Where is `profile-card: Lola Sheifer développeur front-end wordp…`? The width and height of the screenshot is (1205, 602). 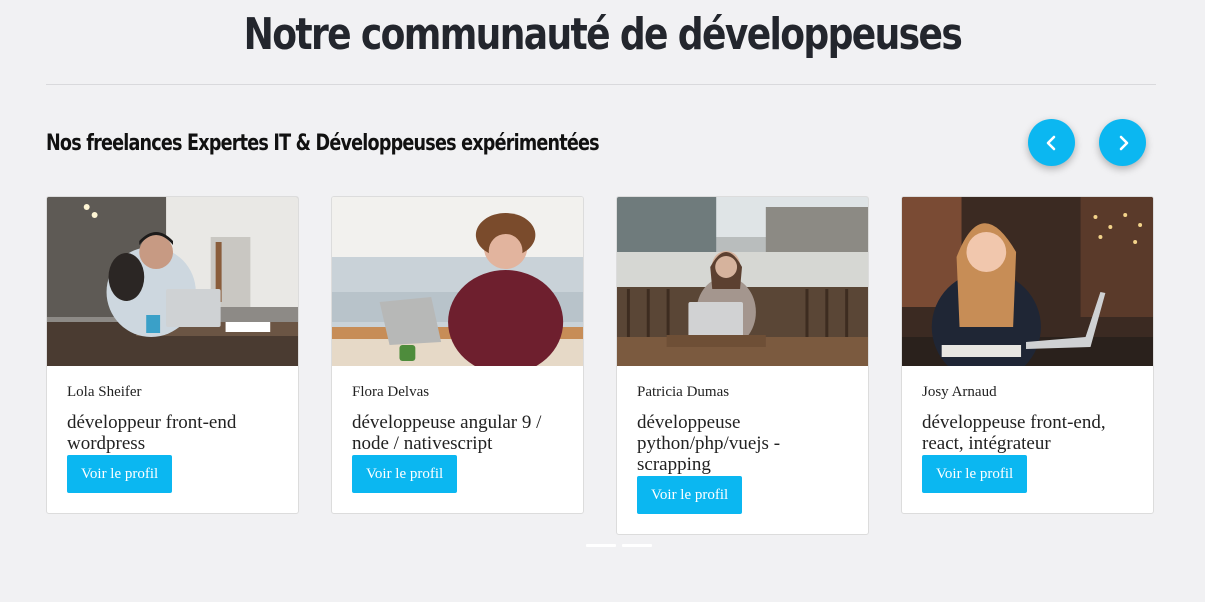 profile-card: Lola Sheifer développeur front-end wordp… is located at coordinates (172, 355).